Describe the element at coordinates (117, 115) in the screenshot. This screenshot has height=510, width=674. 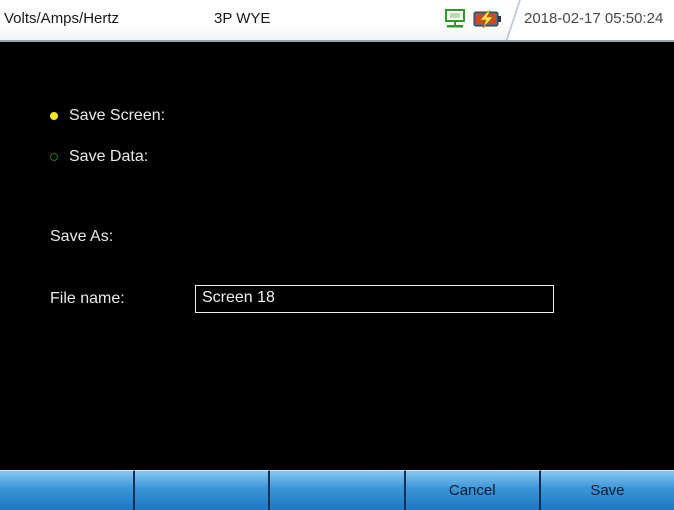
I see `save-screen-label: Save Screen:` at that location.